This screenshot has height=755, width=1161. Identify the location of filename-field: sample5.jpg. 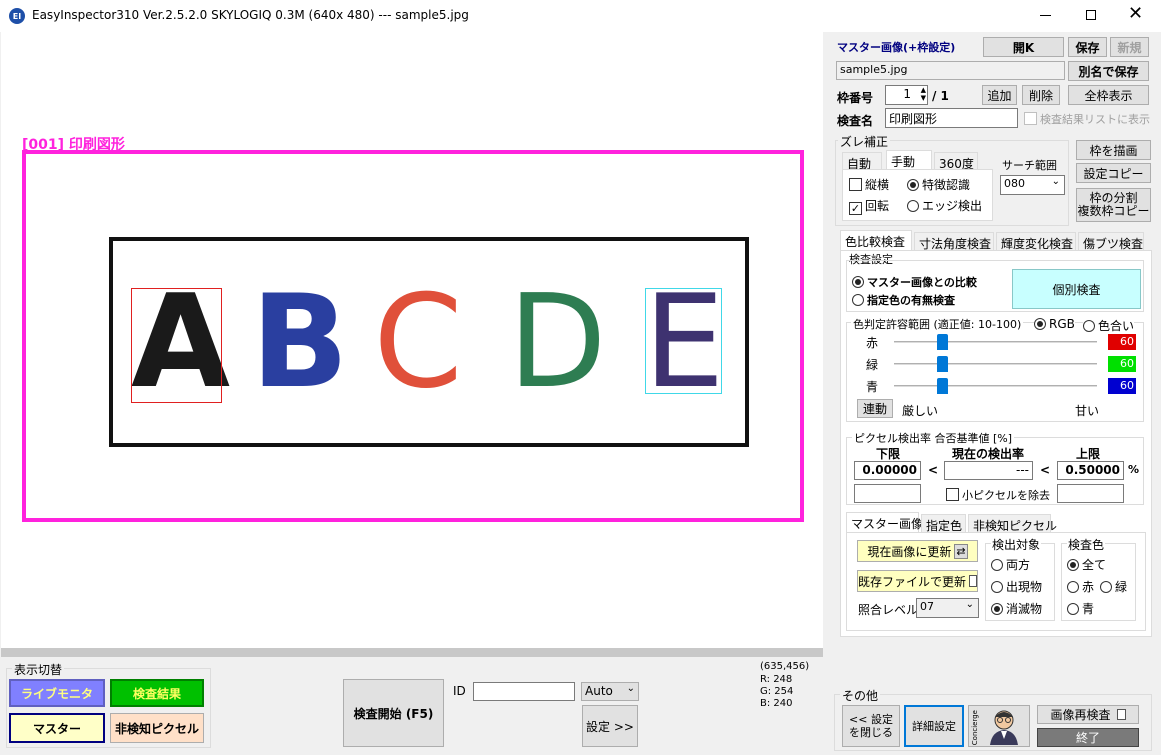
(950, 70).